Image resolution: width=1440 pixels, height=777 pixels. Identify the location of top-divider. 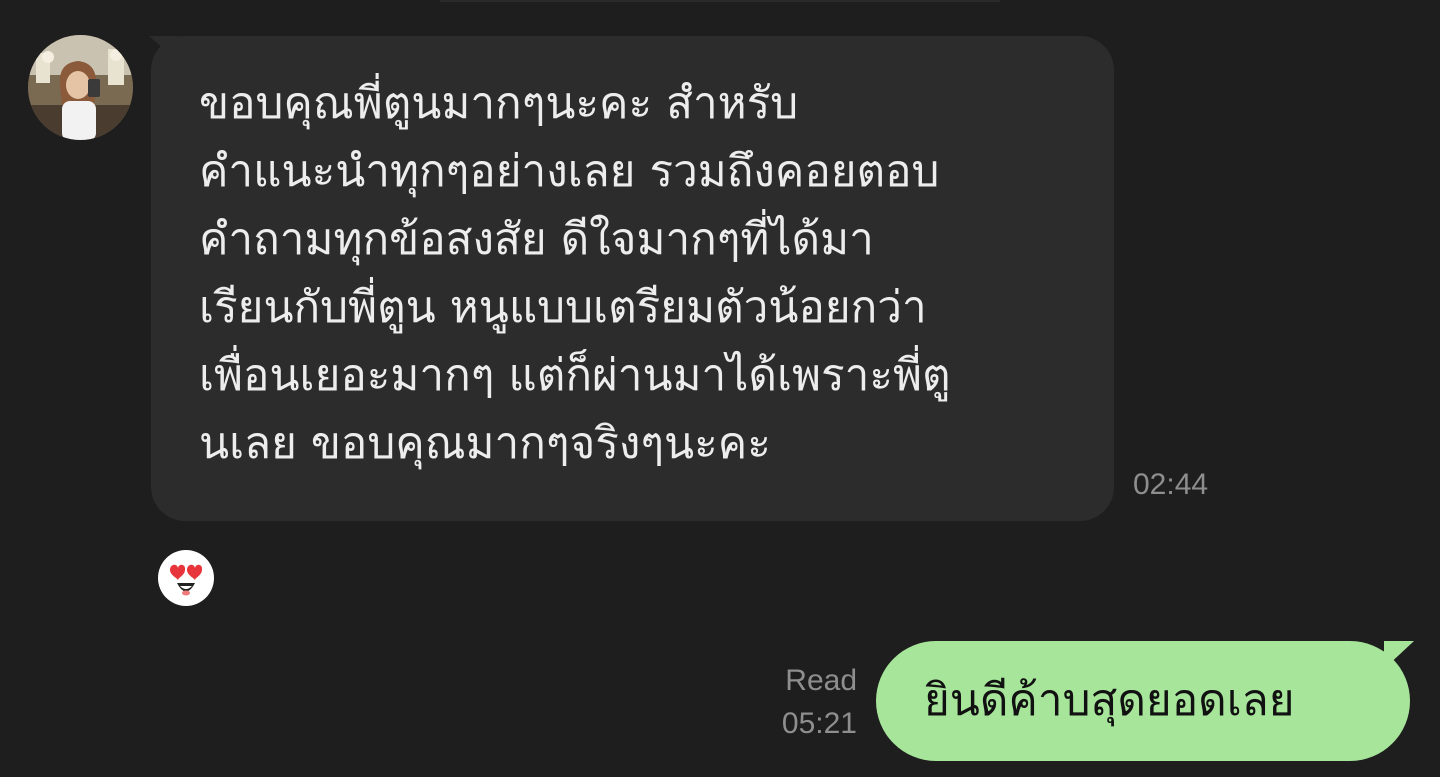
(720, 1).